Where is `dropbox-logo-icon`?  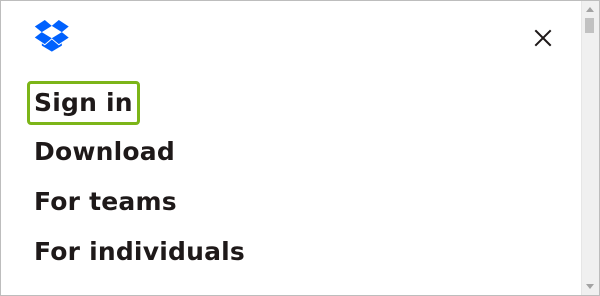 dropbox-logo-icon is located at coordinates (52, 36).